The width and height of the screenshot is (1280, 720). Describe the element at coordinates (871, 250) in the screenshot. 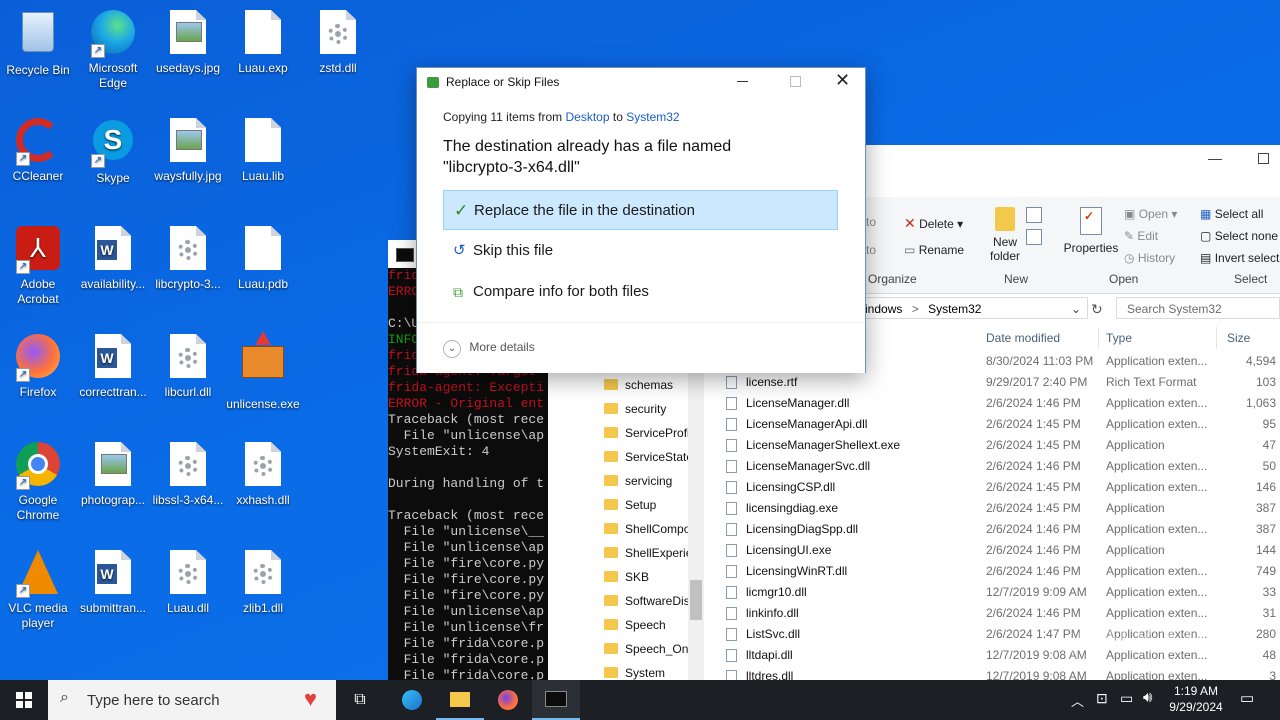

I see `copy-to-button: to` at that location.